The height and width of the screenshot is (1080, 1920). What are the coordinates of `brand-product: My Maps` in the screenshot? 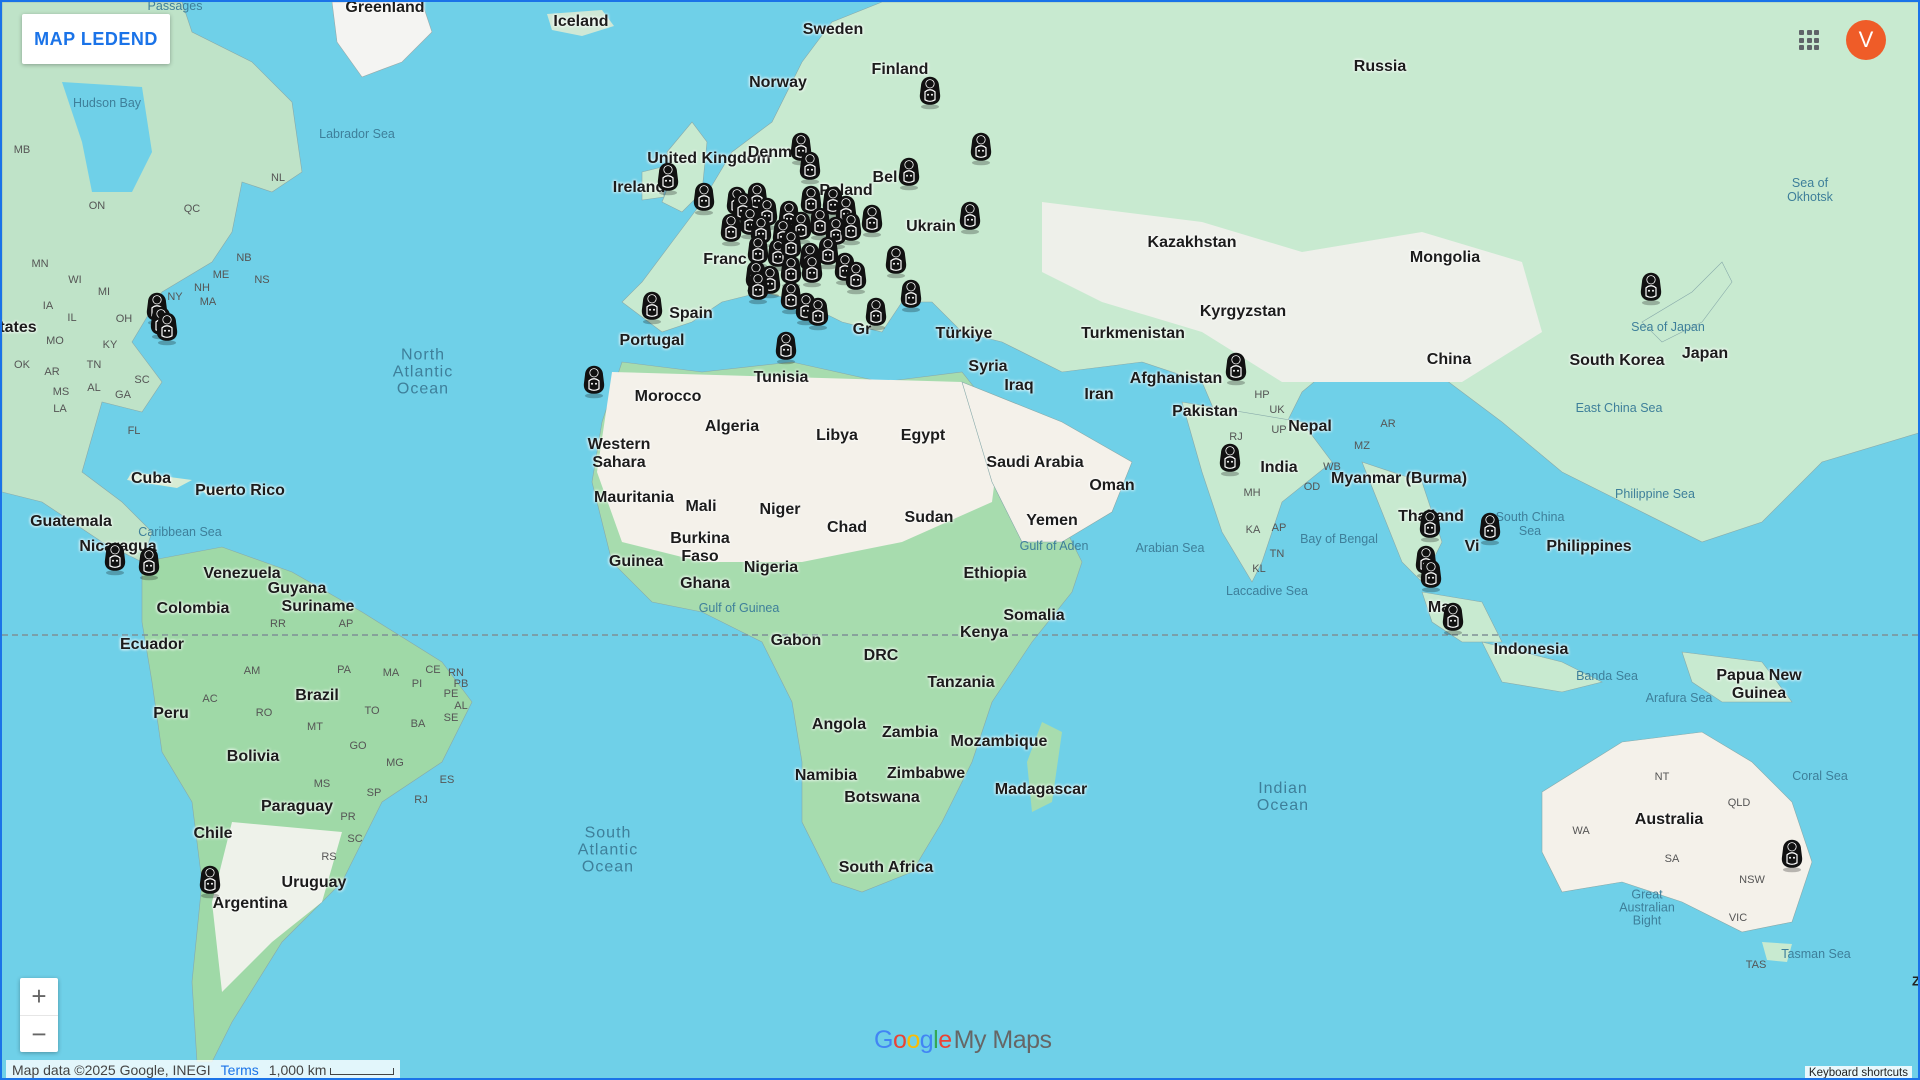 It's located at (1002, 1040).